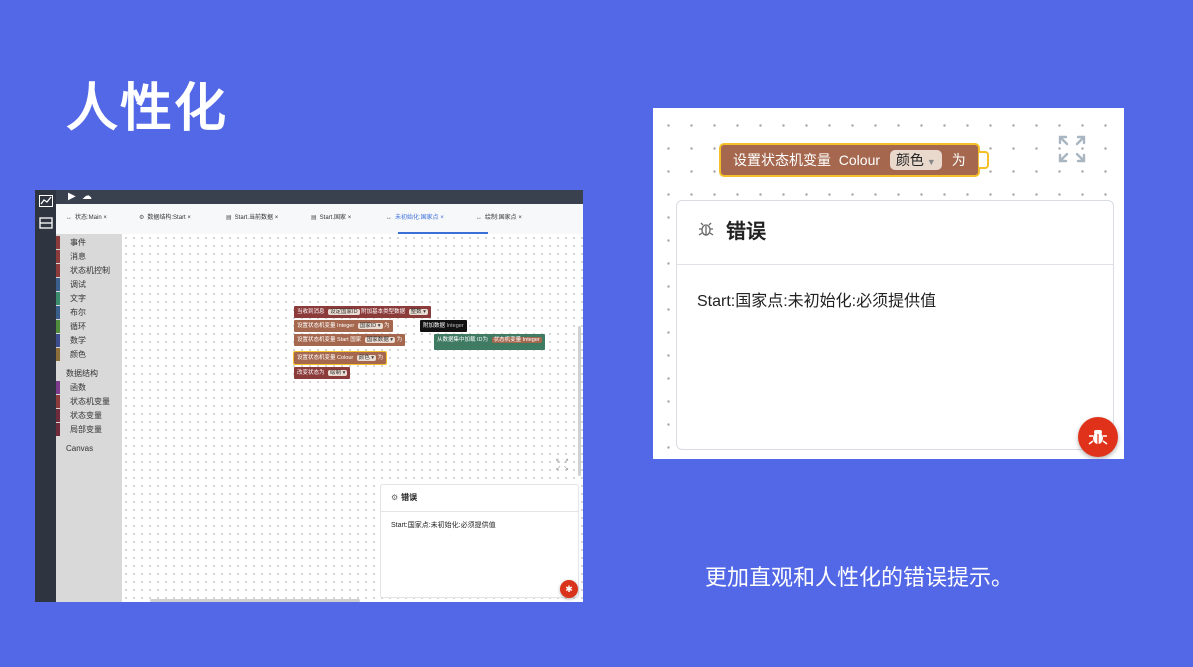  What do you see at coordinates (516, 340) in the screenshot?
I see `block-inner-var: 状态机变量 Integer` at bounding box center [516, 340].